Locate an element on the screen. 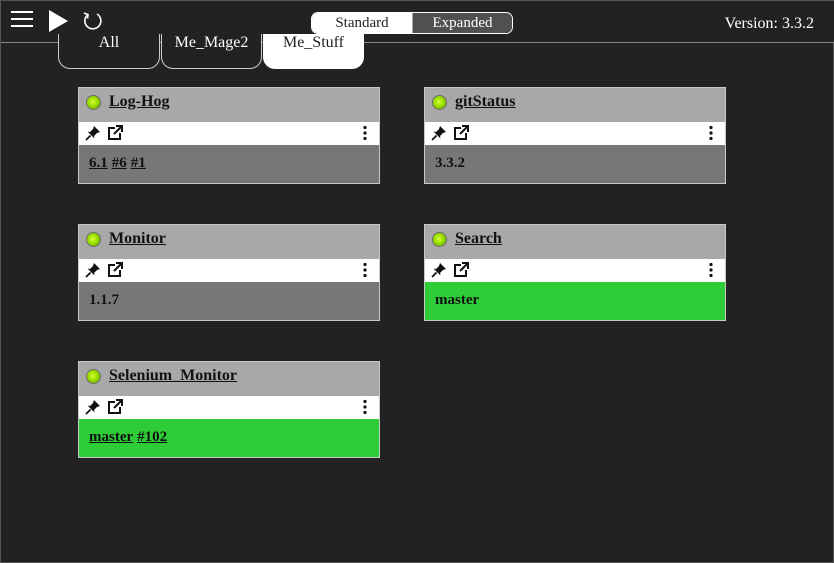 The width and height of the screenshot is (834, 563). view-expanded-option: Expanded is located at coordinates (462, 23).